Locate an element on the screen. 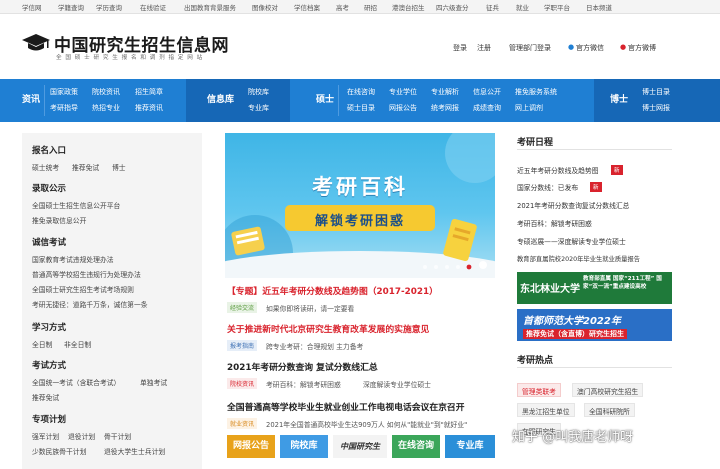 The image size is (720, 469). schedule-link: 近五年考研分数线及趋势图 is located at coordinates (558, 170).